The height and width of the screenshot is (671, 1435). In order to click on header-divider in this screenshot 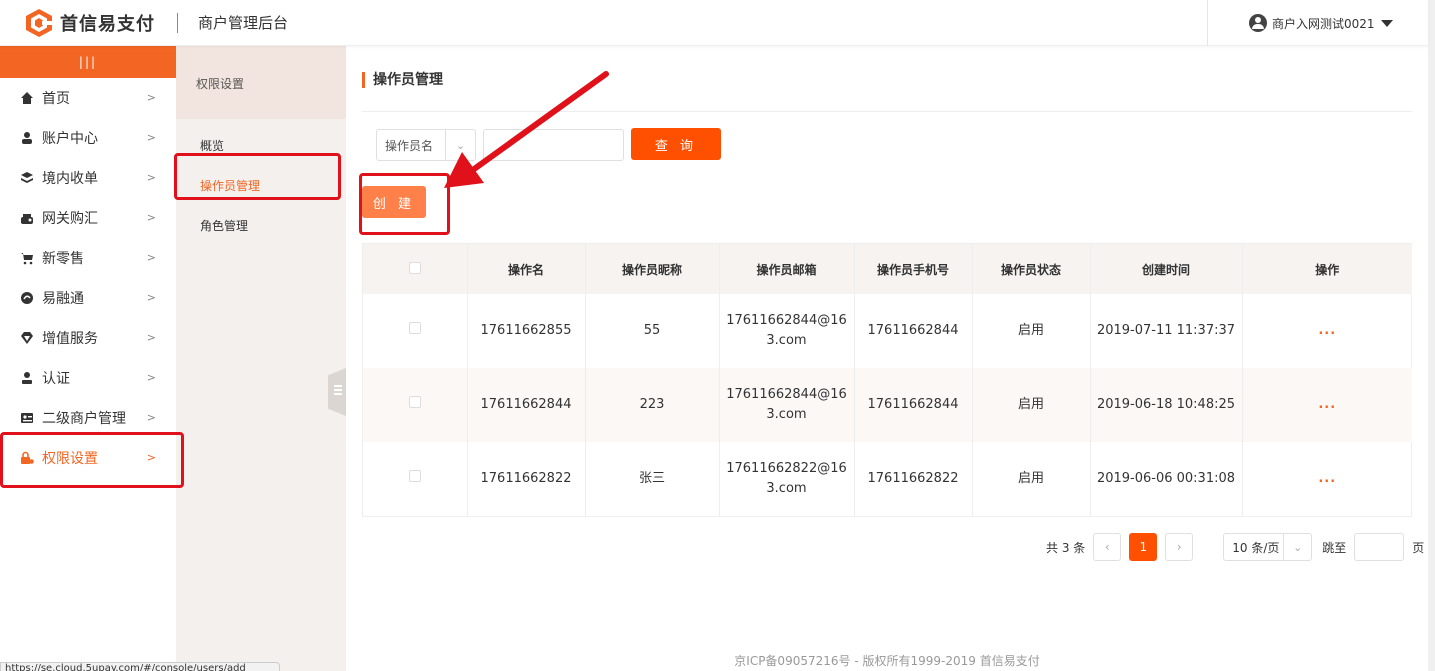, I will do `click(177, 22)`.